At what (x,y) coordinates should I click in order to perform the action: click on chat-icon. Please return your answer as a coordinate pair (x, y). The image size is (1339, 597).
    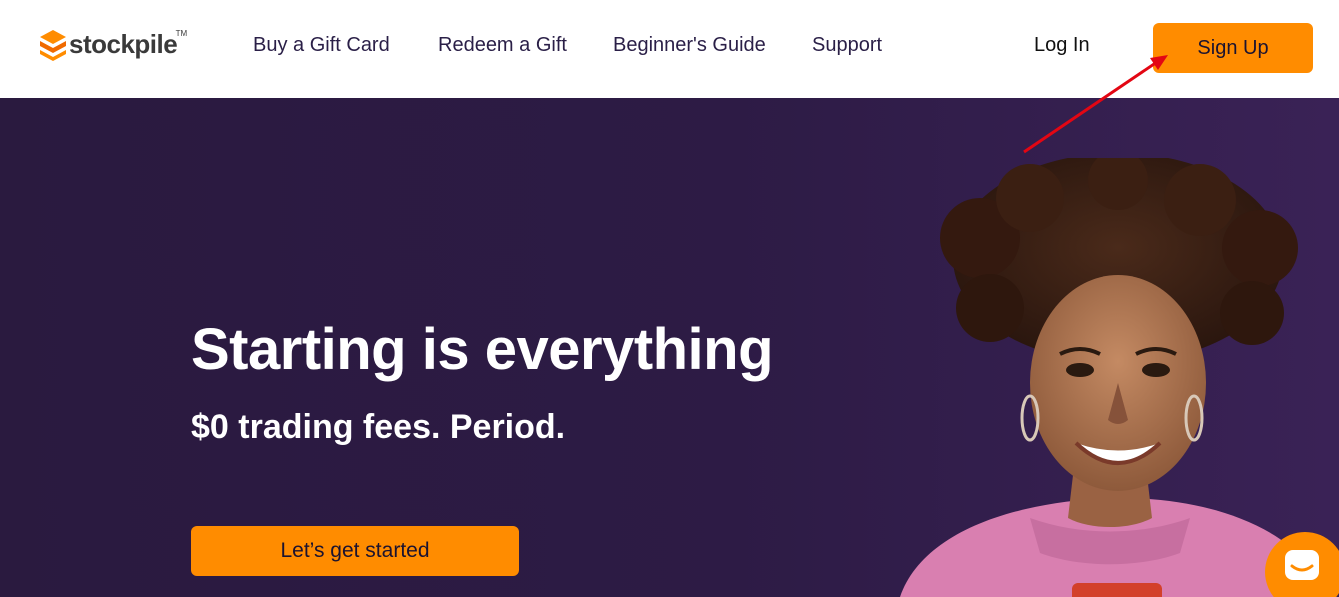
    Looking at the image, I should click on (1302, 565).